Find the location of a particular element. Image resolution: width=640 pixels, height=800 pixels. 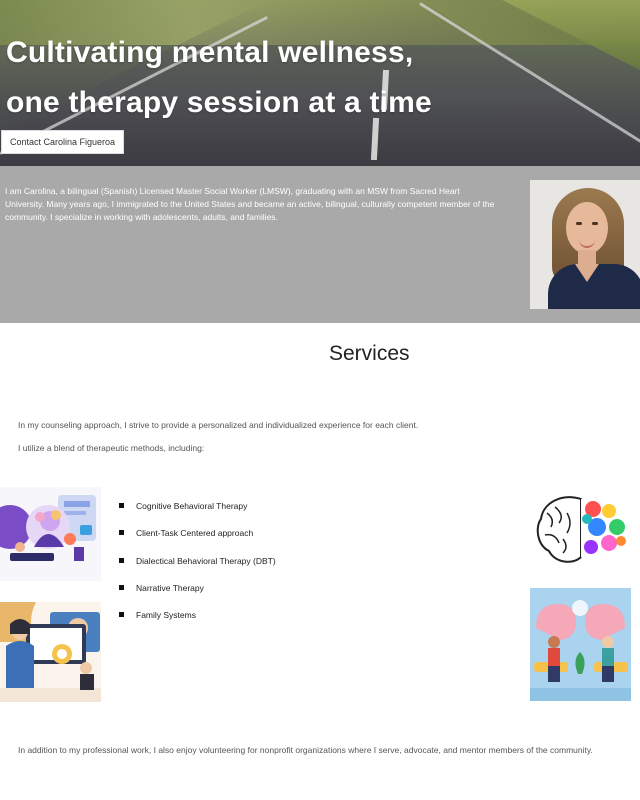

hero-title-line1: Cultivating mental wellness, is located at coordinates (210, 52).